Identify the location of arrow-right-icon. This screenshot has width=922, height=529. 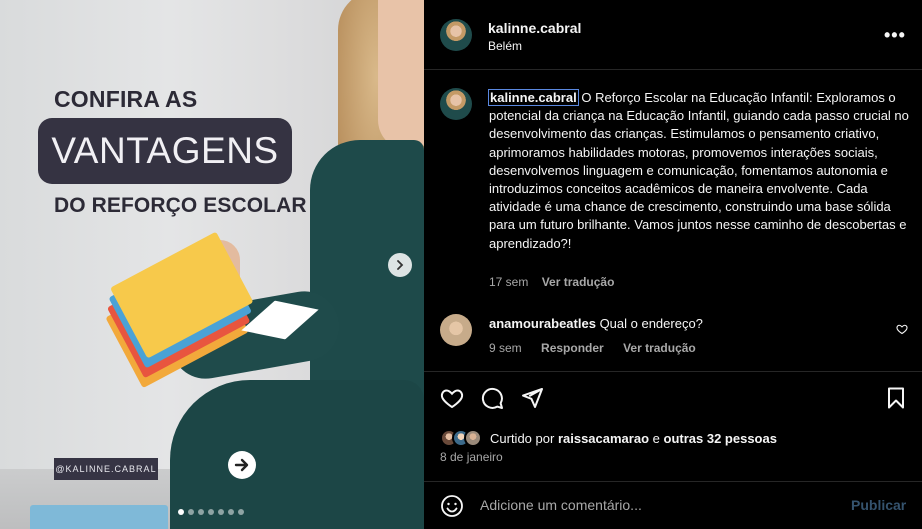
(242, 465).